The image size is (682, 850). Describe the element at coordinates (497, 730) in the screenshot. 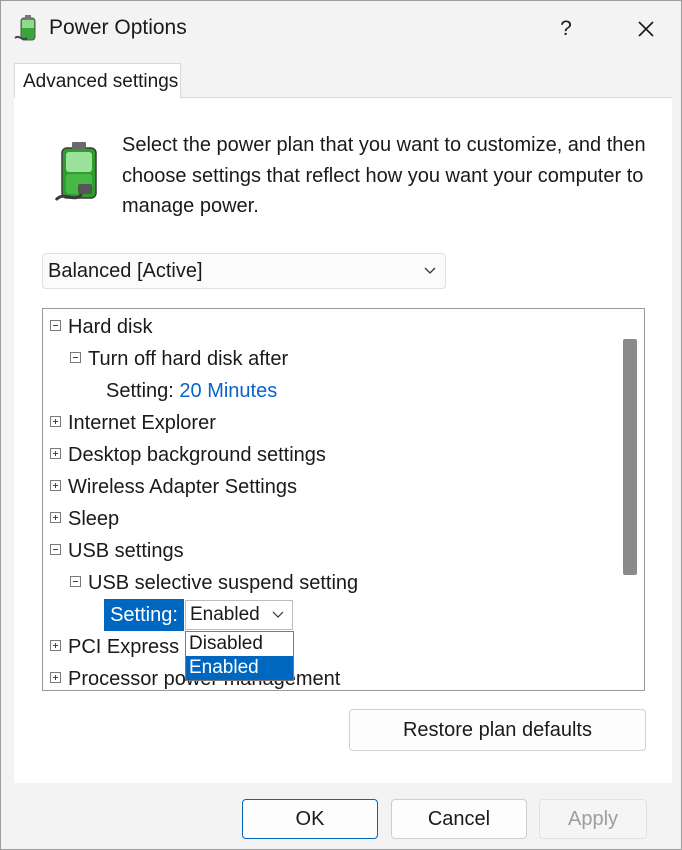

I see `restore-plan-defaults-button: Restore plan defaults` at that location.